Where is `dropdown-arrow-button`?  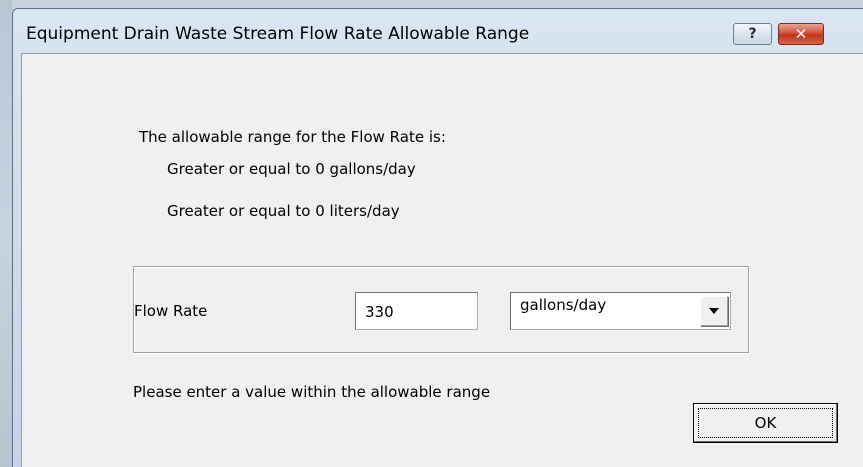
dropdown-arrow-button is located at coordinates (714, 311).